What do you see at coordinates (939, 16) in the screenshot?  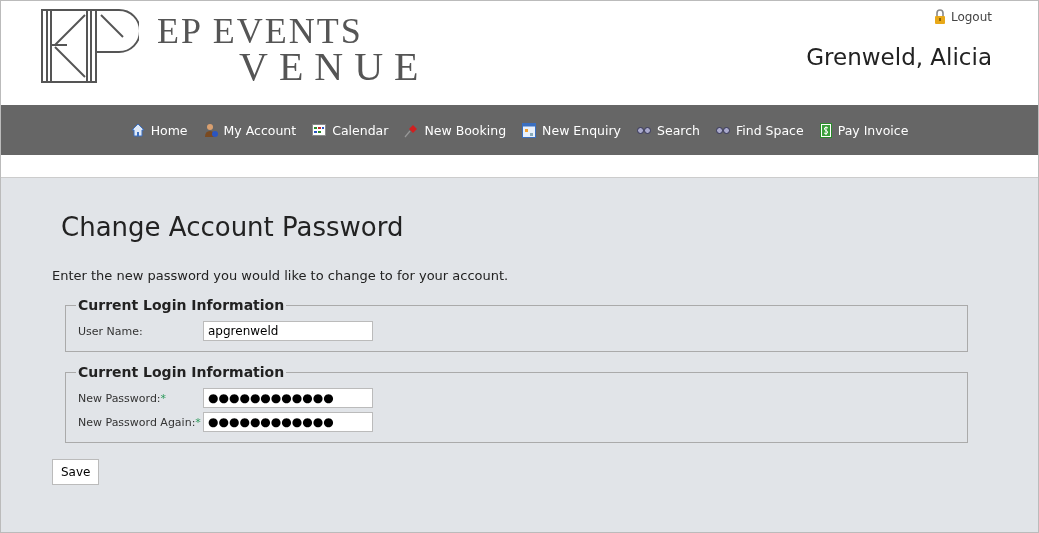 I see `padlock-icon` at bounding box center [939, 16].